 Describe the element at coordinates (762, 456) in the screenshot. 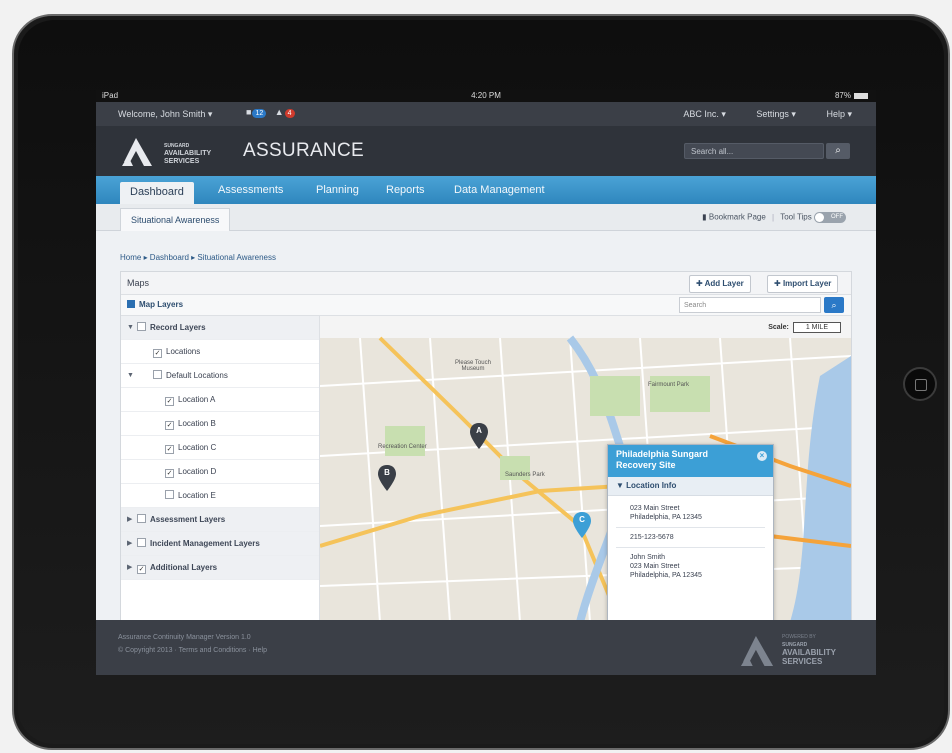

I see `close-icon: ×` at that location.